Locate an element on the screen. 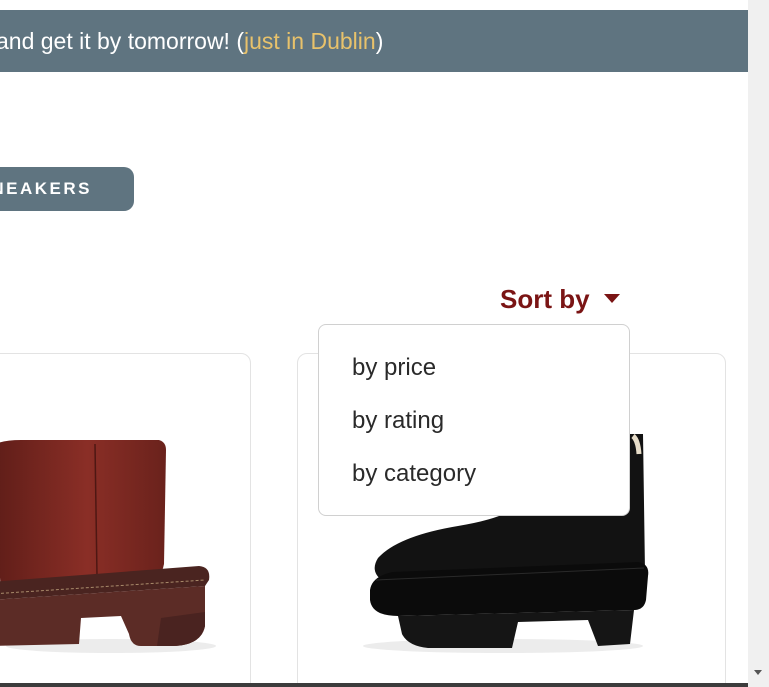 The width and height of the screenshot is (769, 687). window-bottom-edge is located at coordinates (374, 685).